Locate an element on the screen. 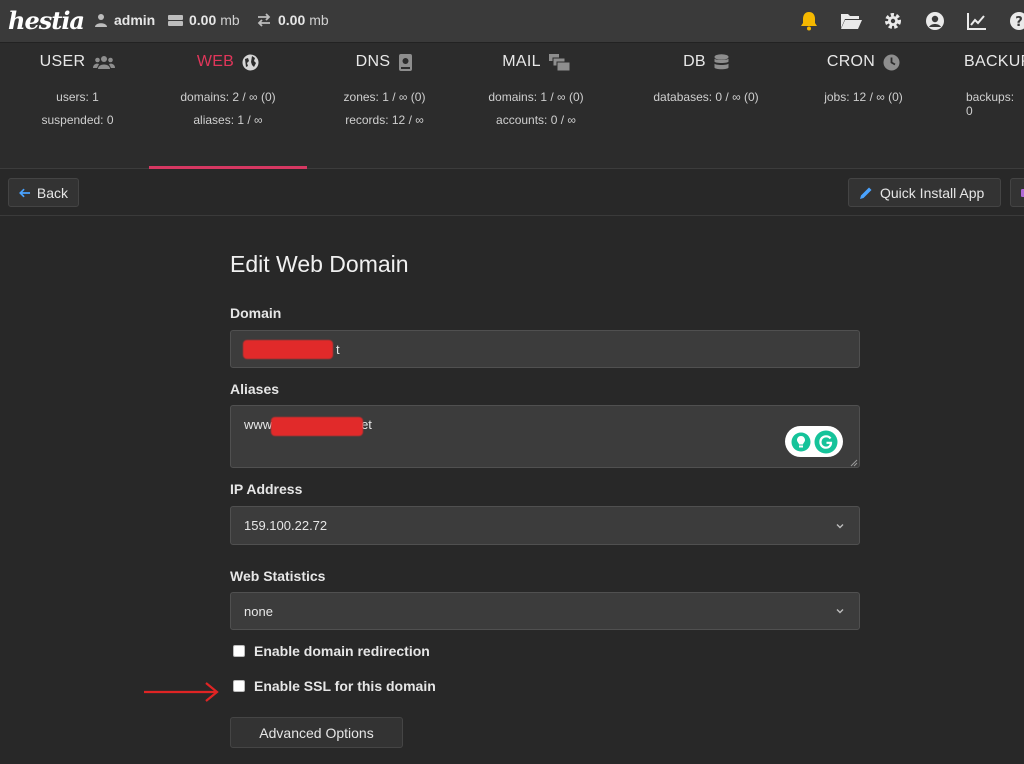 This screenshot has width=1024, height=764. grammarly-icon is located at coordinates (825, 441).